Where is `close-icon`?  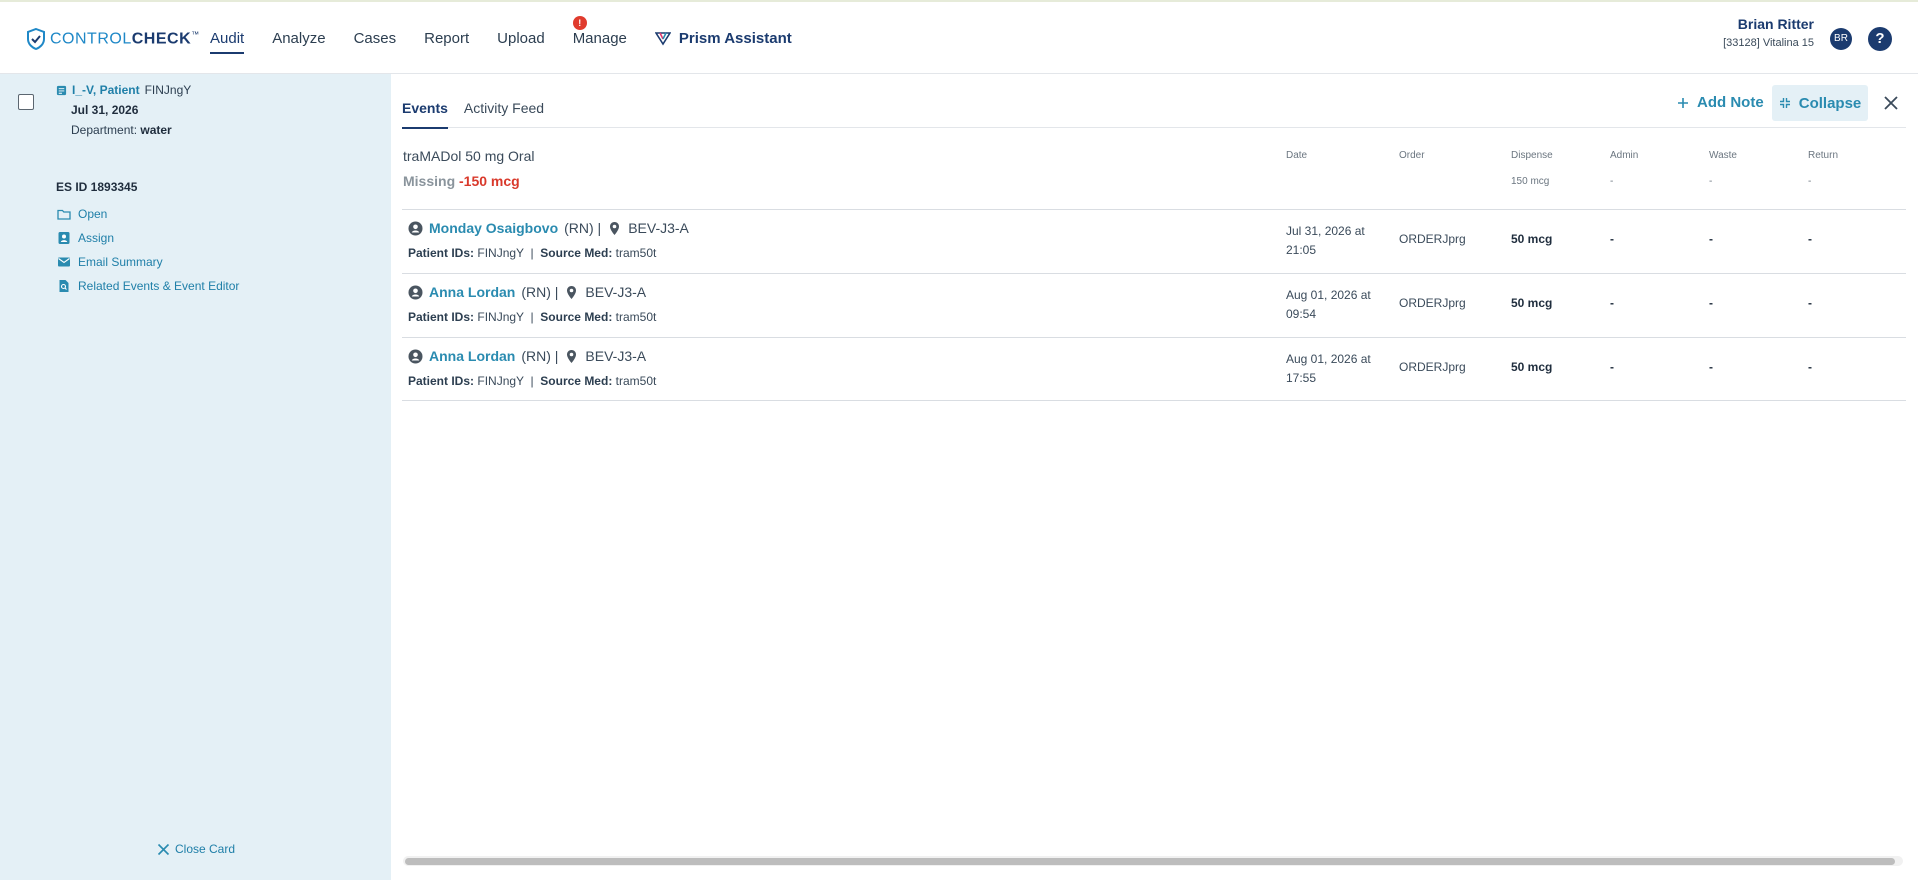
close-icon is located at coordinates (163, 849).